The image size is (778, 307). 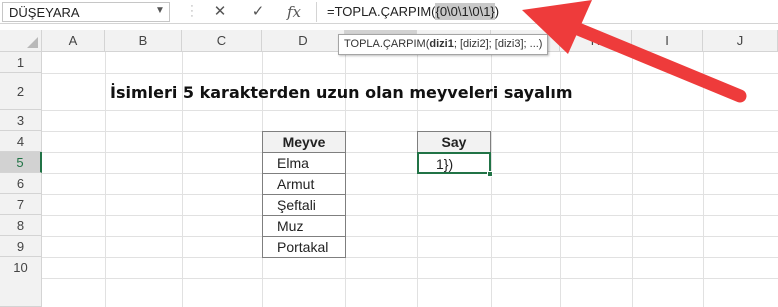 What do you see at coordinates (21, 183) in the screenshot?
I see `row-header-6: 6` at bounding box center [21, 183].